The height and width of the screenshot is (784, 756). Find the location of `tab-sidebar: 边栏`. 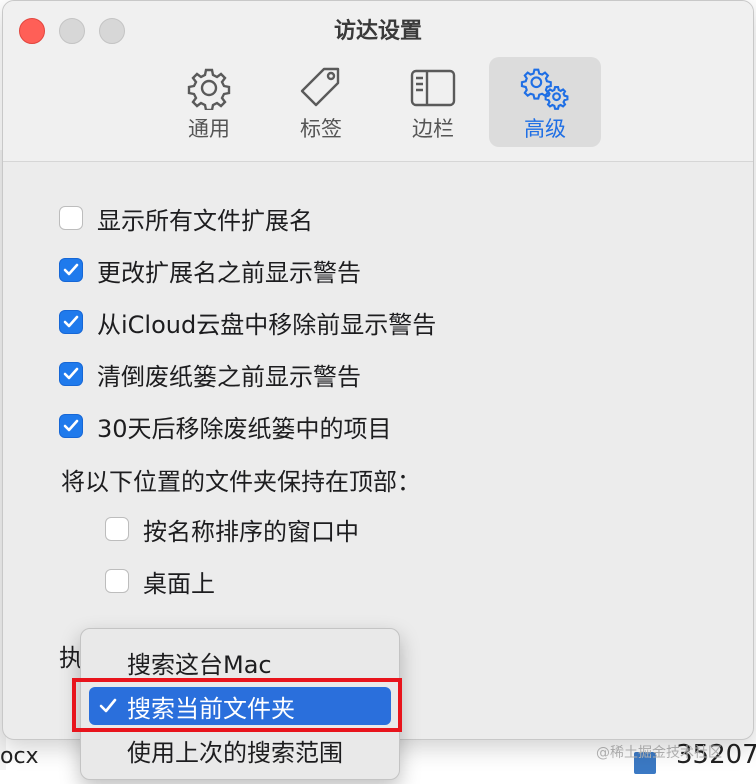

tab-sidebar: 边栏 is located at coordinates (433, 102).